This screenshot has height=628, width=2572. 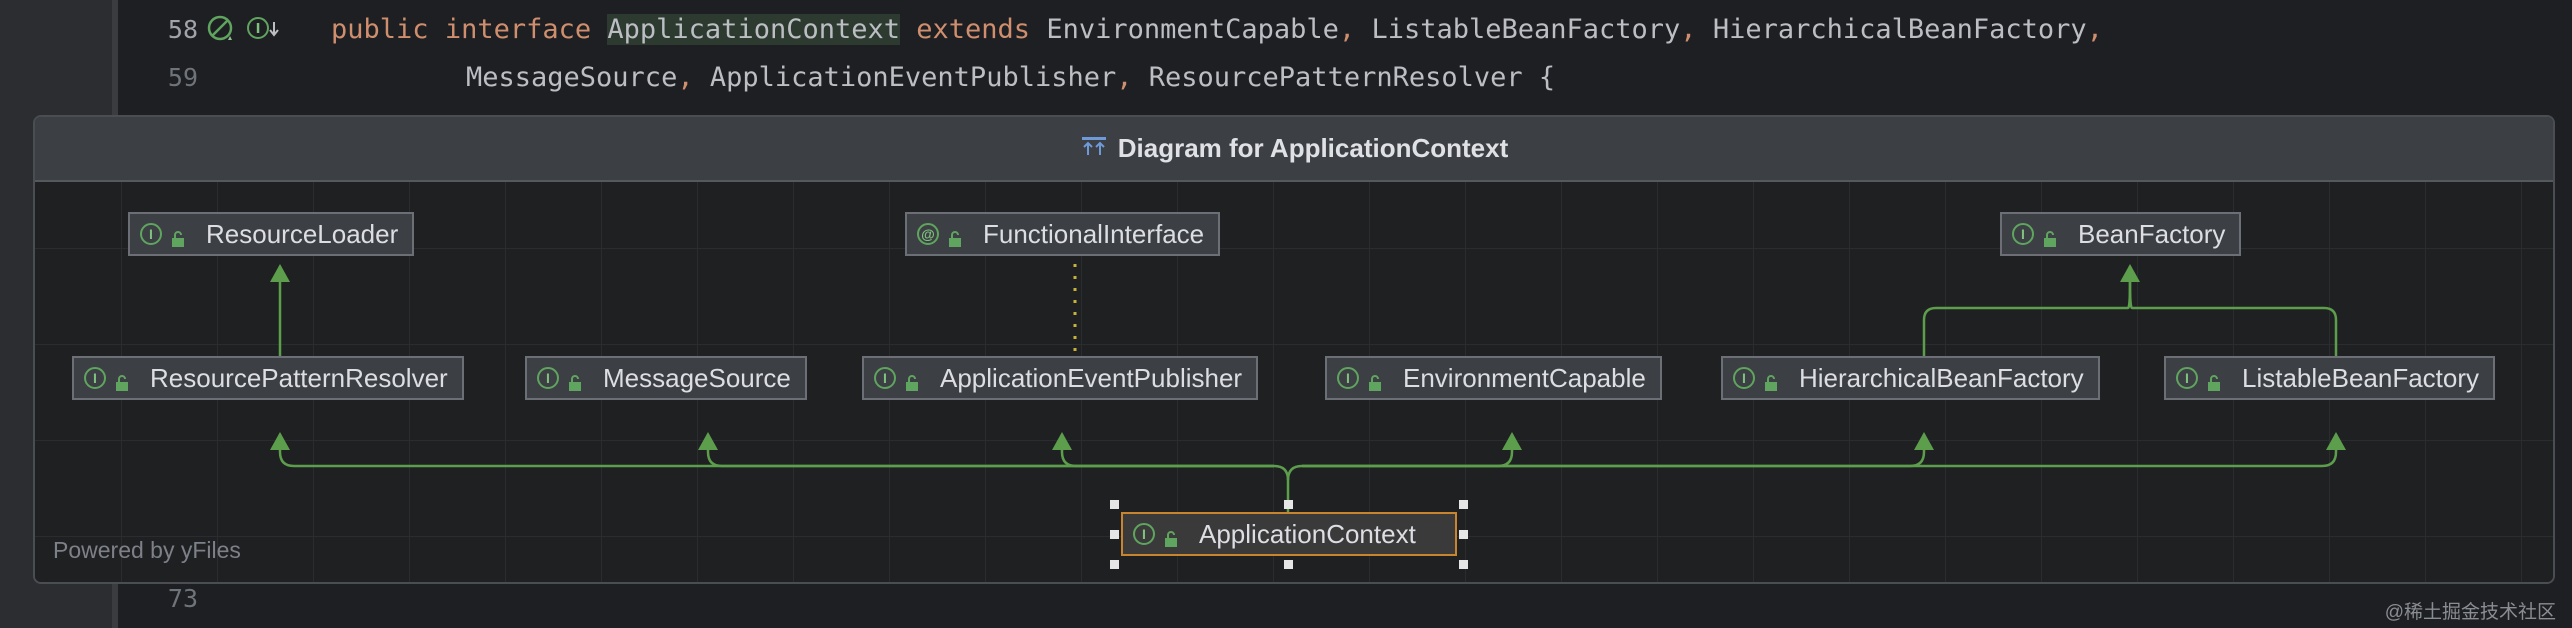 I want to click on annotation-icon: @, so click(x=928, y=234).